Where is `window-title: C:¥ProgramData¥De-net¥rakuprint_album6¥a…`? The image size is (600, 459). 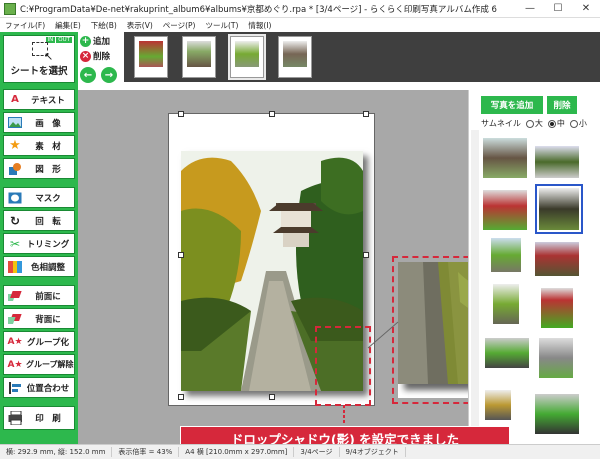
window-title: C:¥ProgramData¥De-net¥rakuprint_album6¥a… is located at coordinates (258, 9).